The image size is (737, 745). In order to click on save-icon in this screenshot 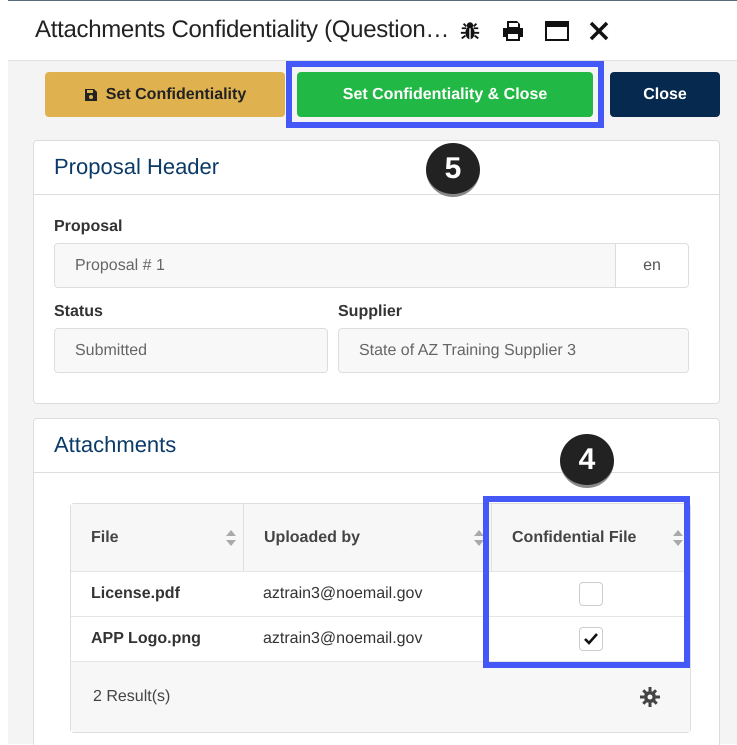, I will do `click(91, 95)`.